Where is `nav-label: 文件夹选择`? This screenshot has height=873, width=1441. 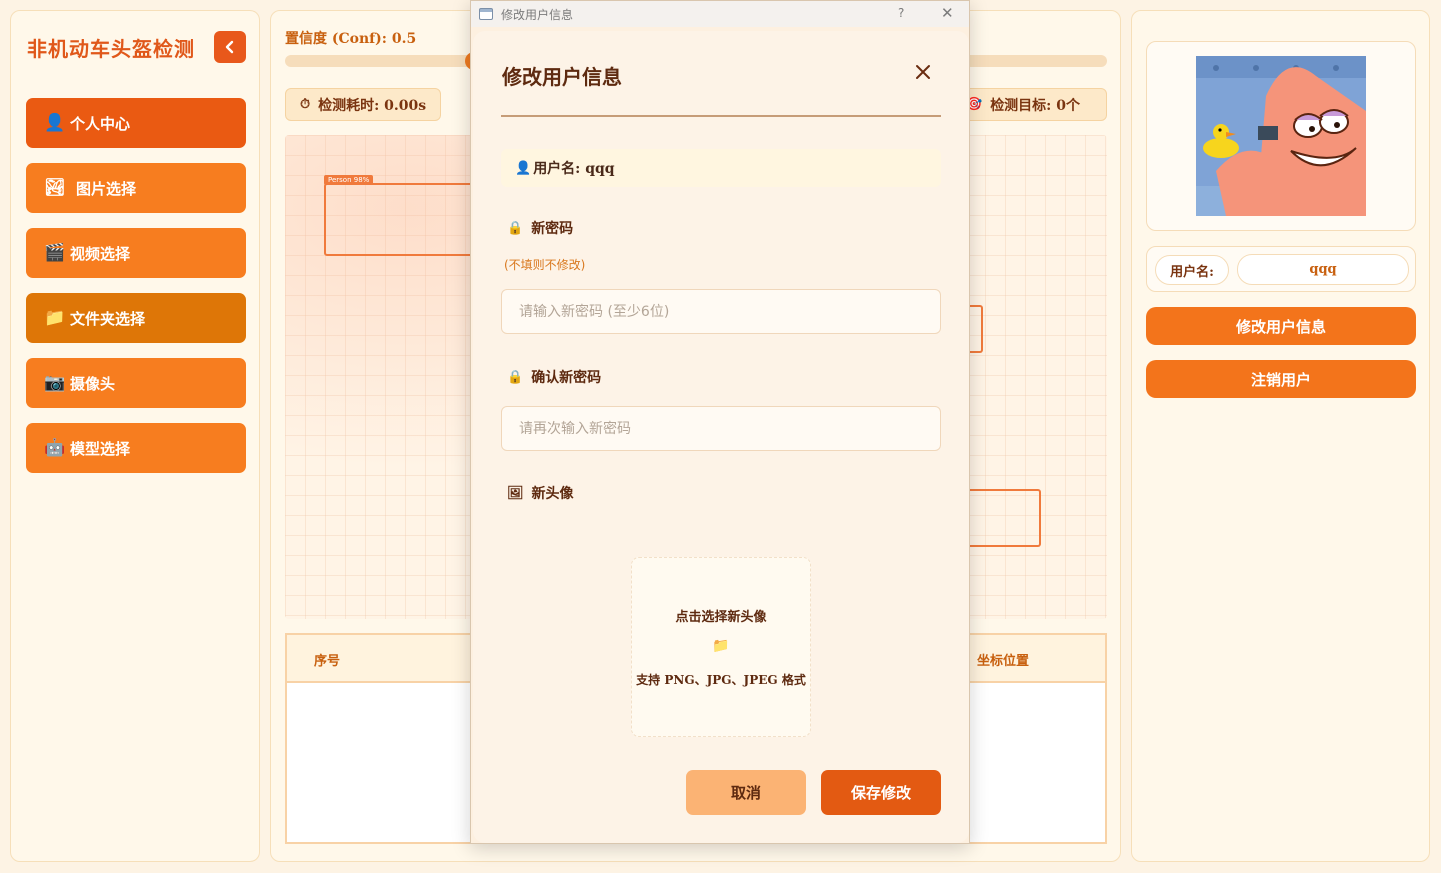
nav-label: 文件夹选择 is located at coordinates (108, 318).